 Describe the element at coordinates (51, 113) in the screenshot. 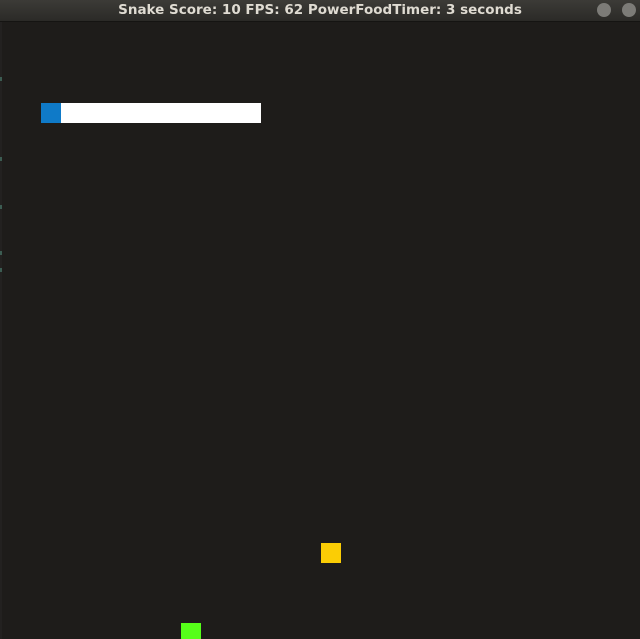

I see `snake-head` at that location.